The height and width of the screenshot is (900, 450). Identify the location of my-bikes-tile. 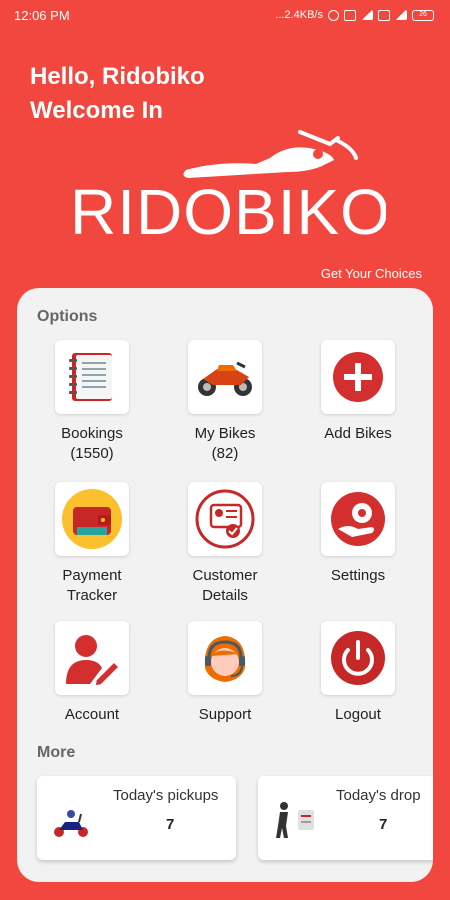
(225, 377).